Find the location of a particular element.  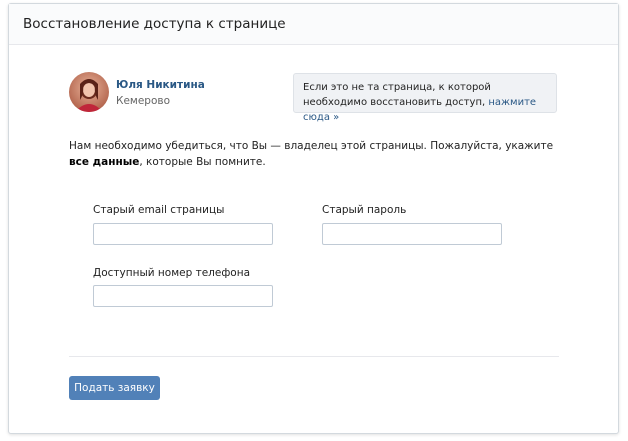

page-title: Восстановление доступа к странице is located at coordinates (154, 24).